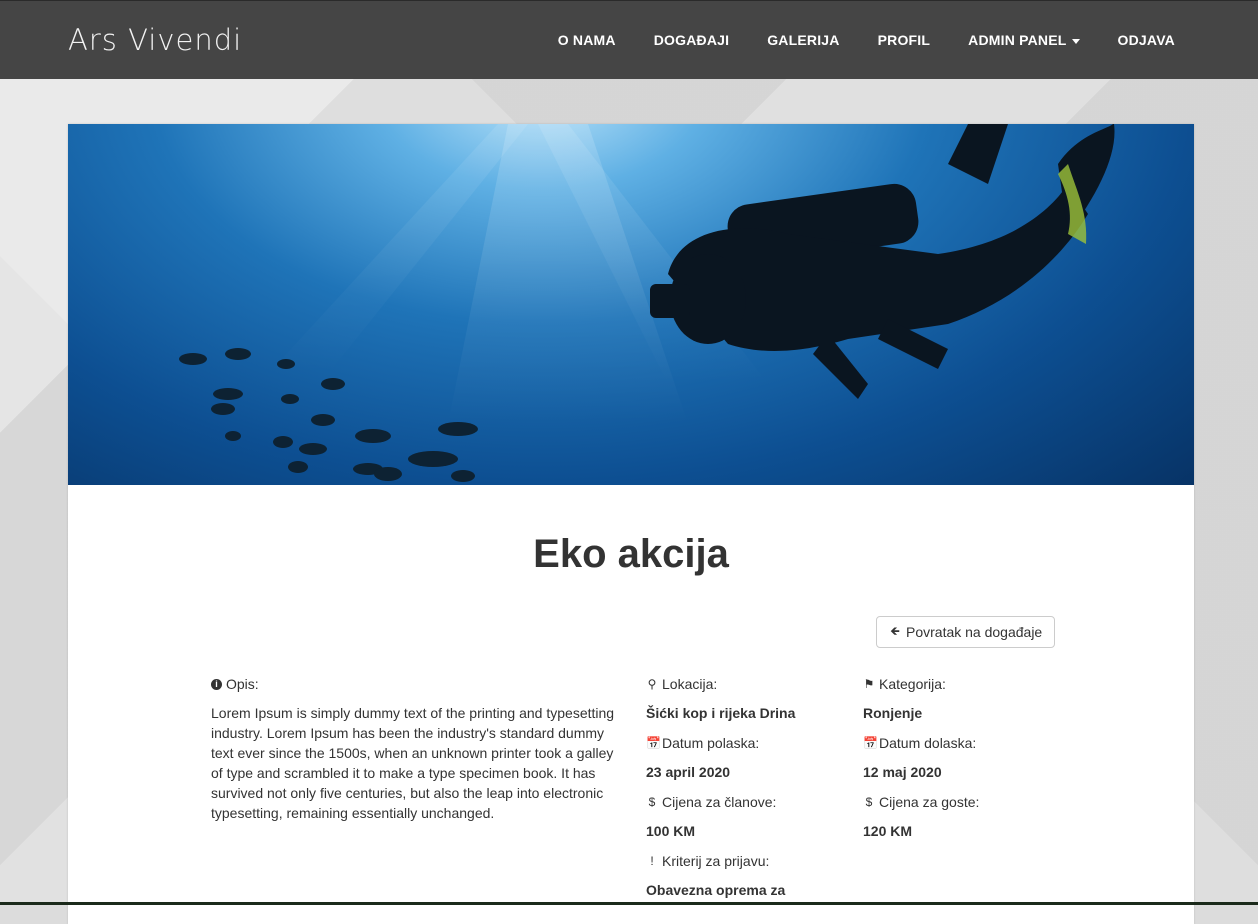 This screenshot has width=1258, height=924. I want to click on arrow-left-icon: 🡸, so click(895, 630).